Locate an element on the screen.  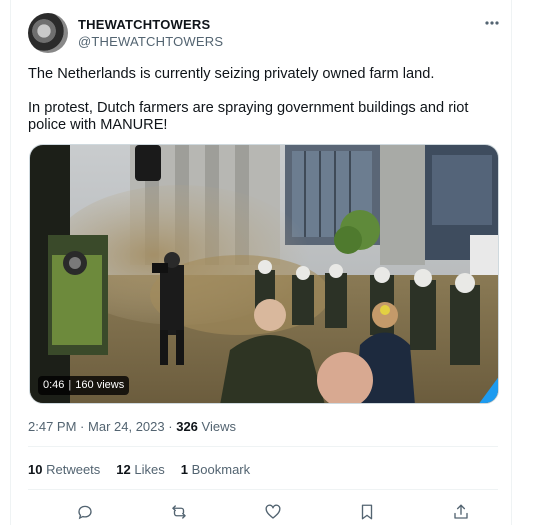
like-icon is located at coordinates (273, 512).